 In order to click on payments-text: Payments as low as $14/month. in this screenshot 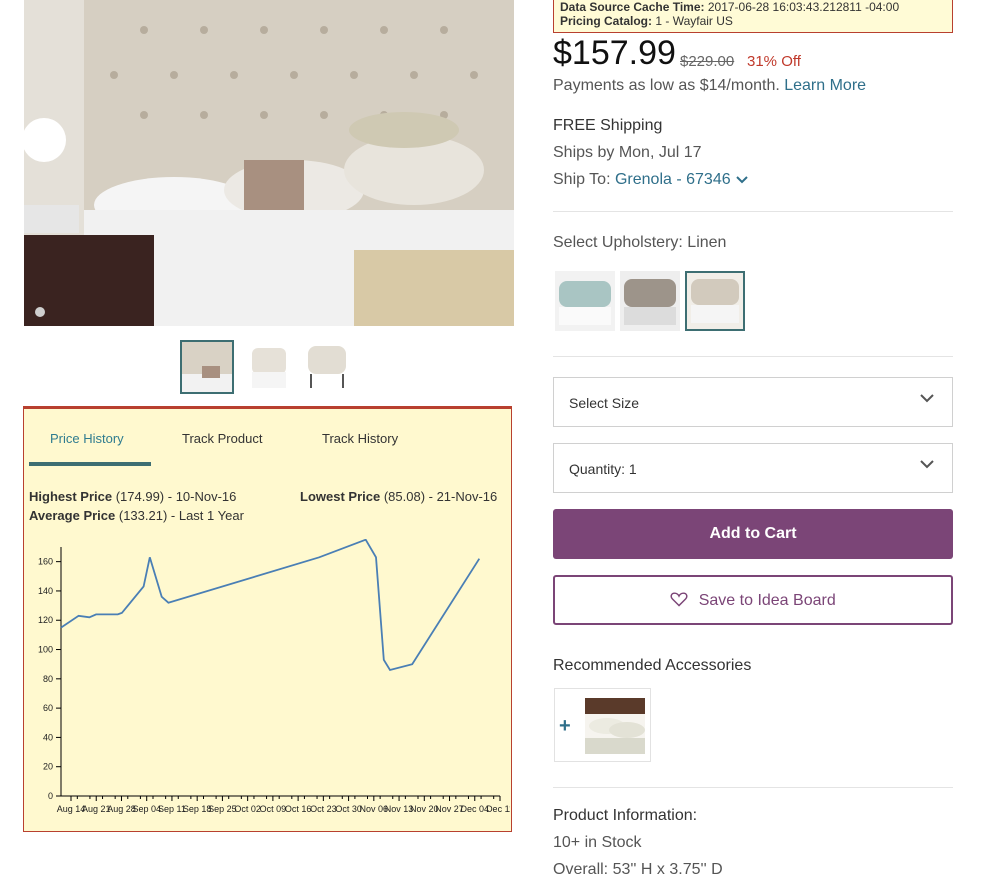, I will do `click(666, 85)`.